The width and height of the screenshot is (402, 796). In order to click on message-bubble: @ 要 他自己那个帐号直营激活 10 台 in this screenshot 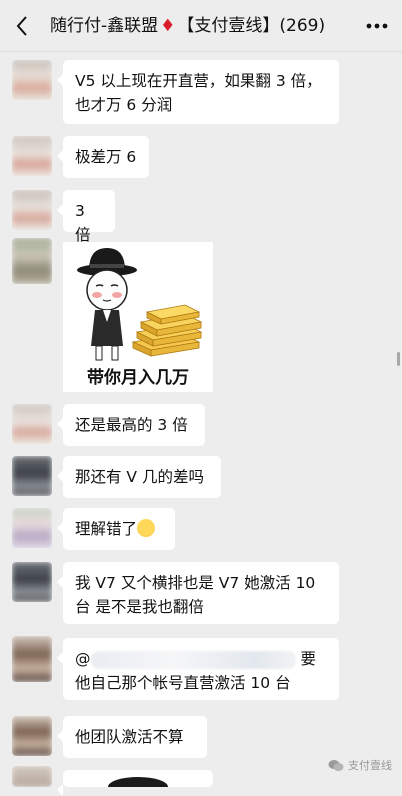, I will do `click(198, 669)`.